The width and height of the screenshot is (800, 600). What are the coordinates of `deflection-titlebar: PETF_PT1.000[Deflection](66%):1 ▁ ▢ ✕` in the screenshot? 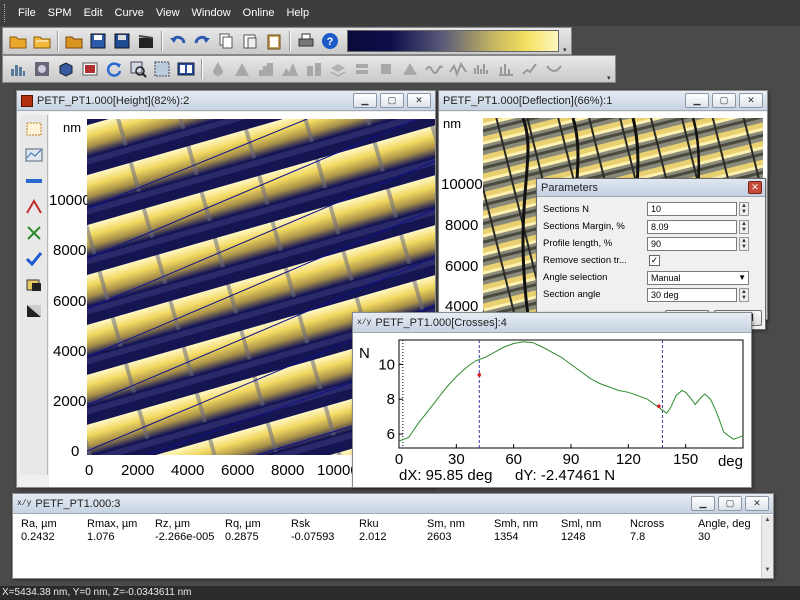 It's located at (603, 101).